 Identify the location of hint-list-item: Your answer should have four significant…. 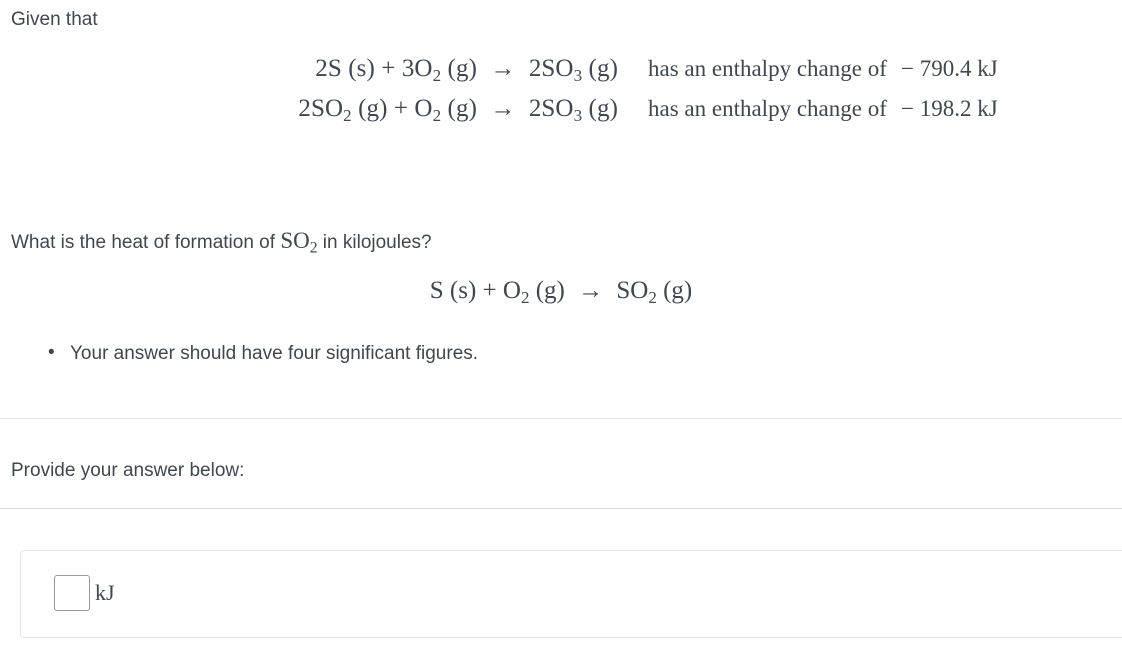
(263, 353).